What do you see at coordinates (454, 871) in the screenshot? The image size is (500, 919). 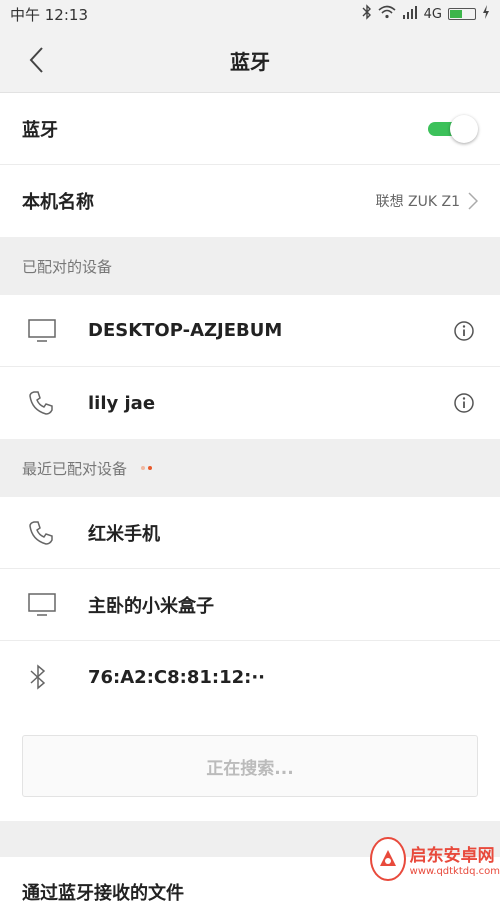 I see `watermark-url: www.qdtktdq.com` at bounding box center [454, 871].